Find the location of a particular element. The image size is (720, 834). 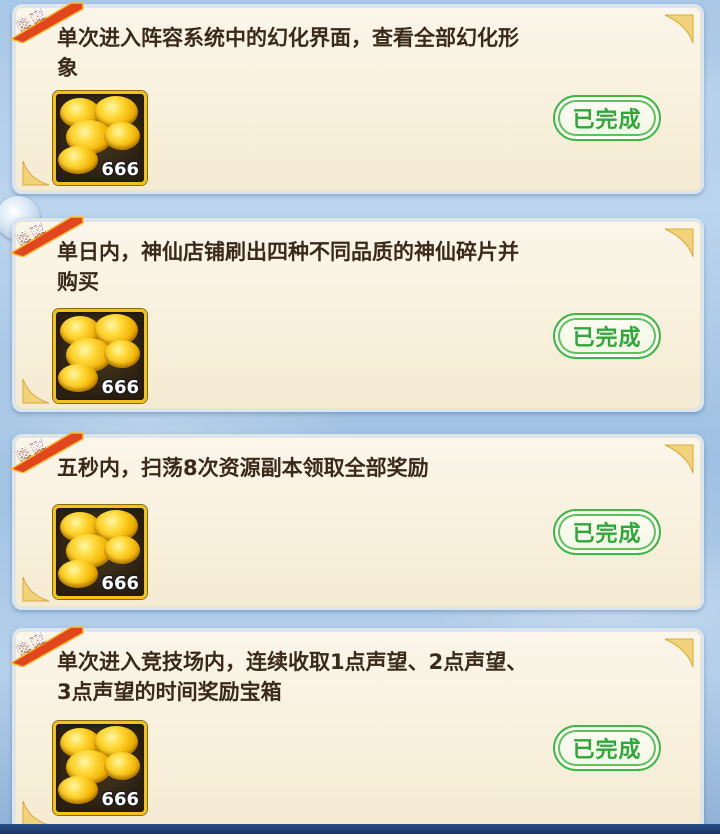

bottom-bar-edge is located at coordinates (360, 829).